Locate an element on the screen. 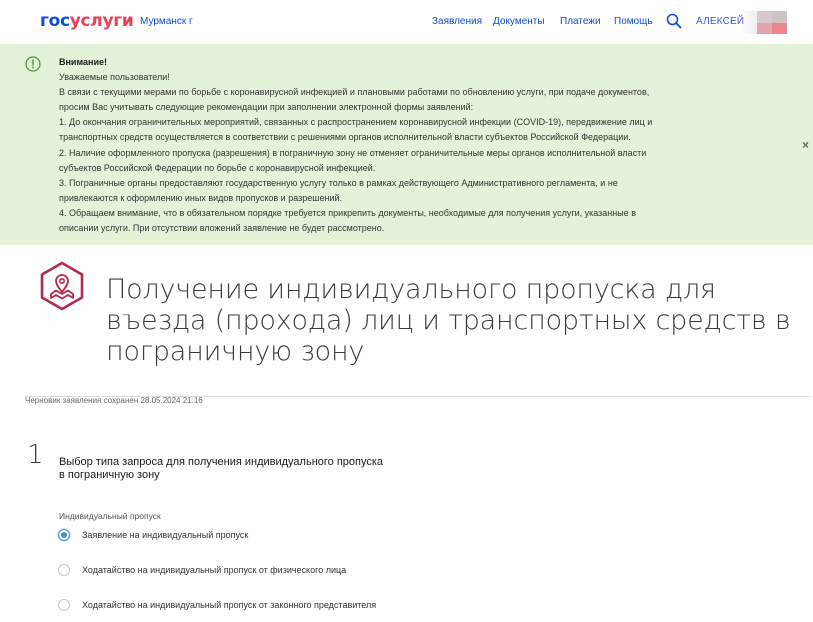 This screenshot has width=813, height=622. search-icon is located at coordinates (674, 21).